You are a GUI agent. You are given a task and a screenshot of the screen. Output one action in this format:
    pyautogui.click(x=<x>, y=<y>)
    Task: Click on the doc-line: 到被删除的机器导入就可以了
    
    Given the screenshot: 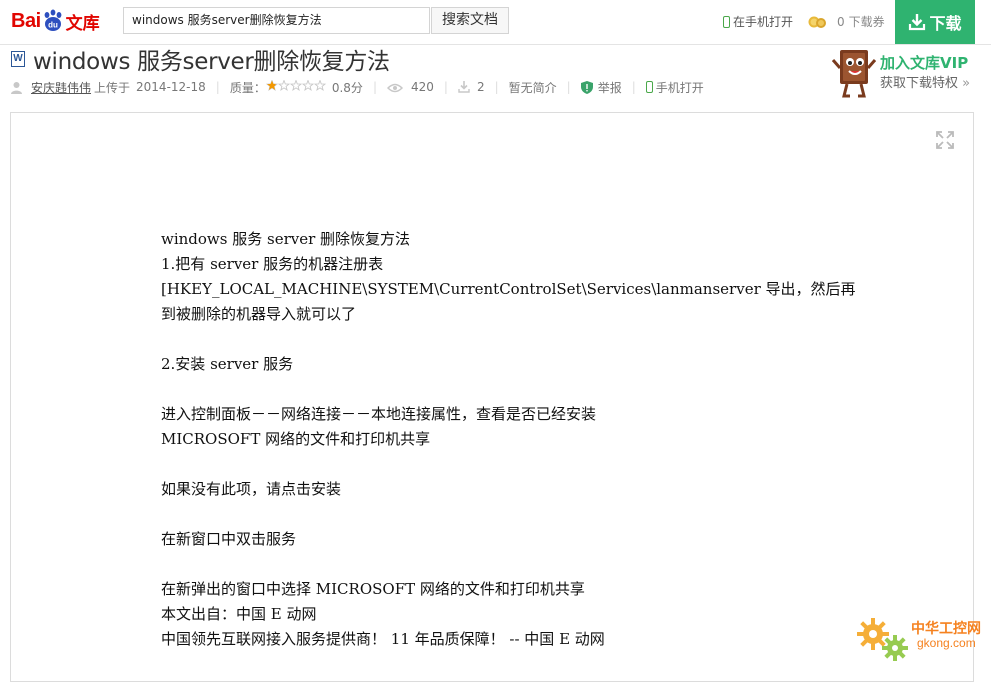 What is the action you would take?
    pyautogui.click(x=259, y=314)
    